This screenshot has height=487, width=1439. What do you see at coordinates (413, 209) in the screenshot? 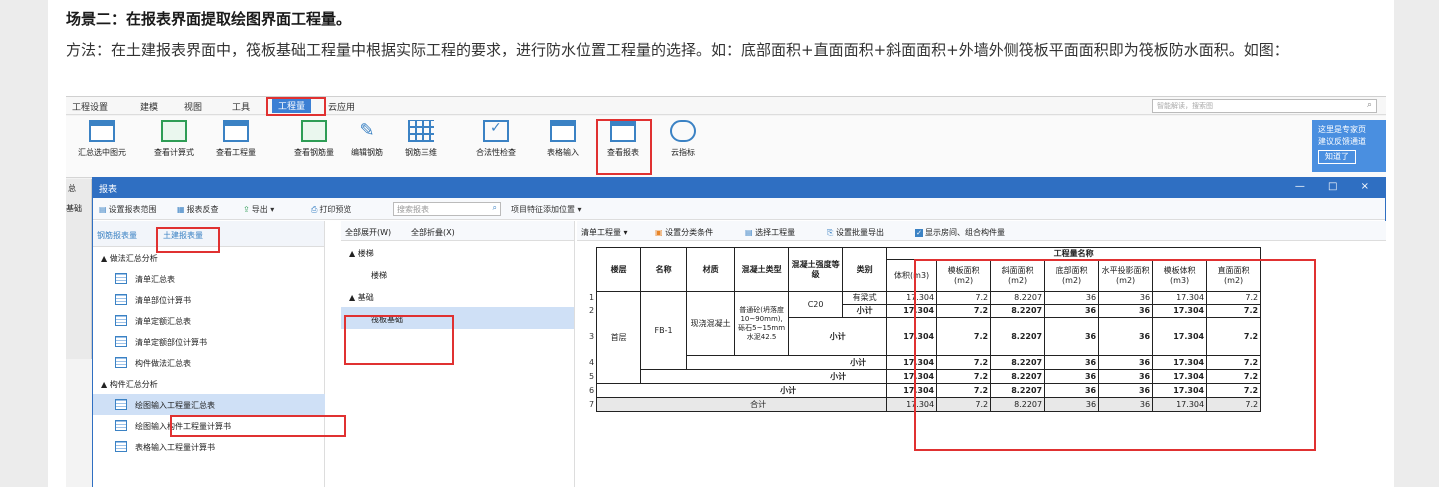
I see `report-search-placeholder: 搜索报表` at bounding box center [413, 209].